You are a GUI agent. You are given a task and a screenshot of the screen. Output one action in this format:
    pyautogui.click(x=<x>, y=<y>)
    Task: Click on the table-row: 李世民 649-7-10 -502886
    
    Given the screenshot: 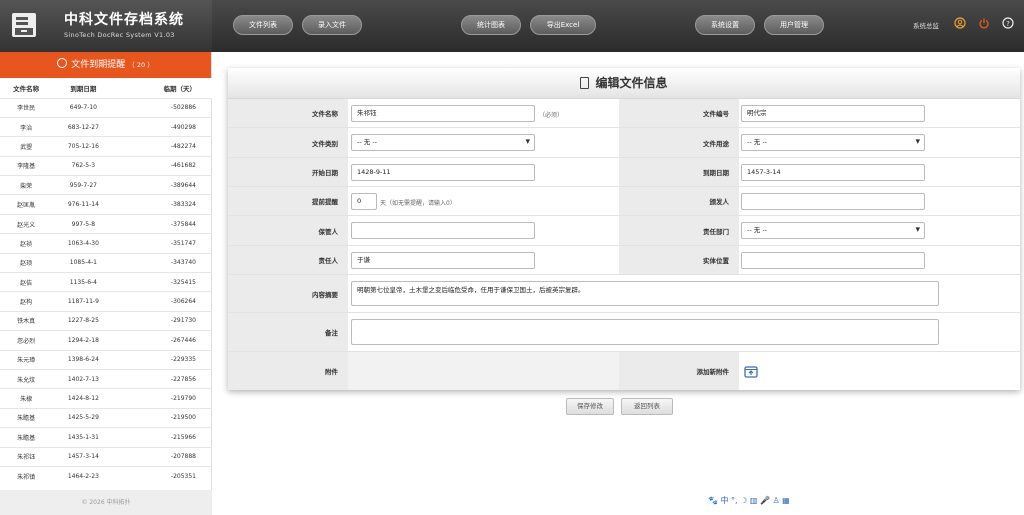 What is the action you would take?
    pyautogui.click(x=106, y=107)
    